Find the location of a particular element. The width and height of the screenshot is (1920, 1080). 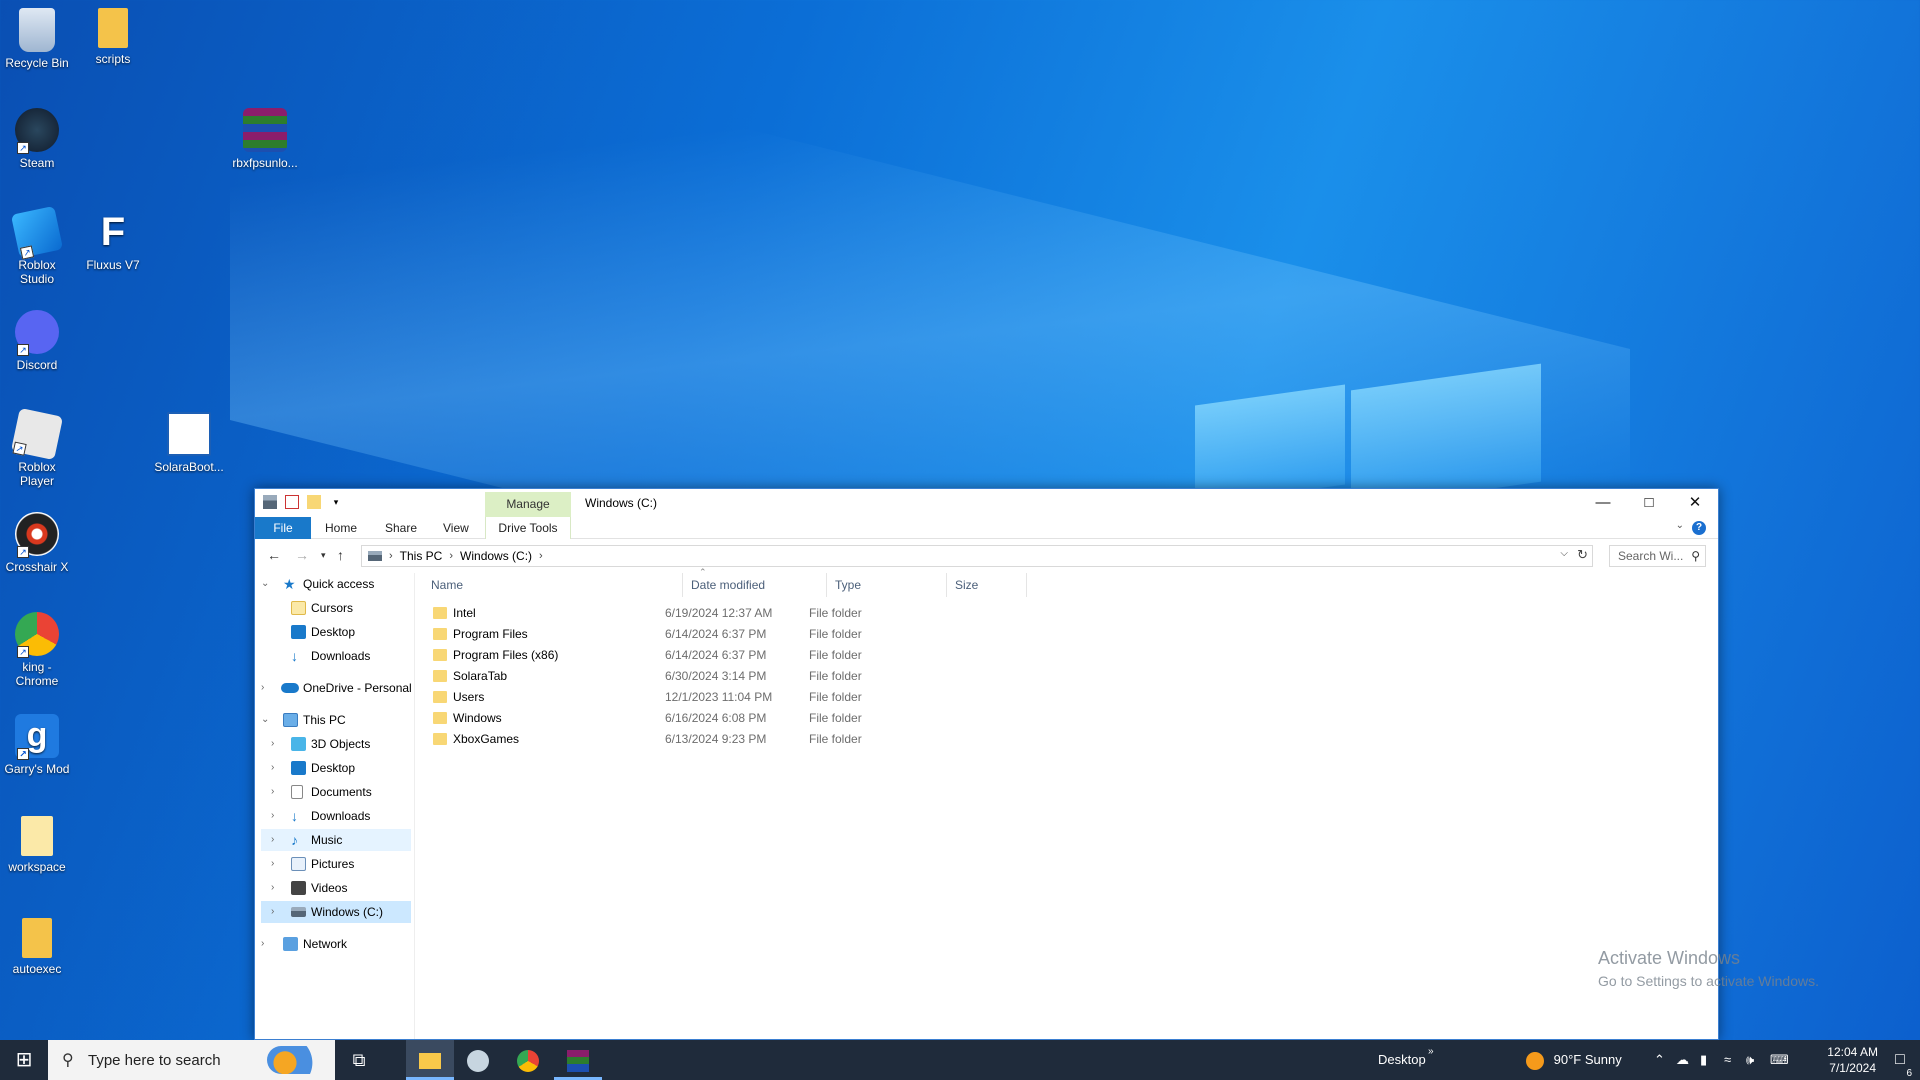

nav-this-pc: ⌄ This PC is located at coordinates (336, 720).